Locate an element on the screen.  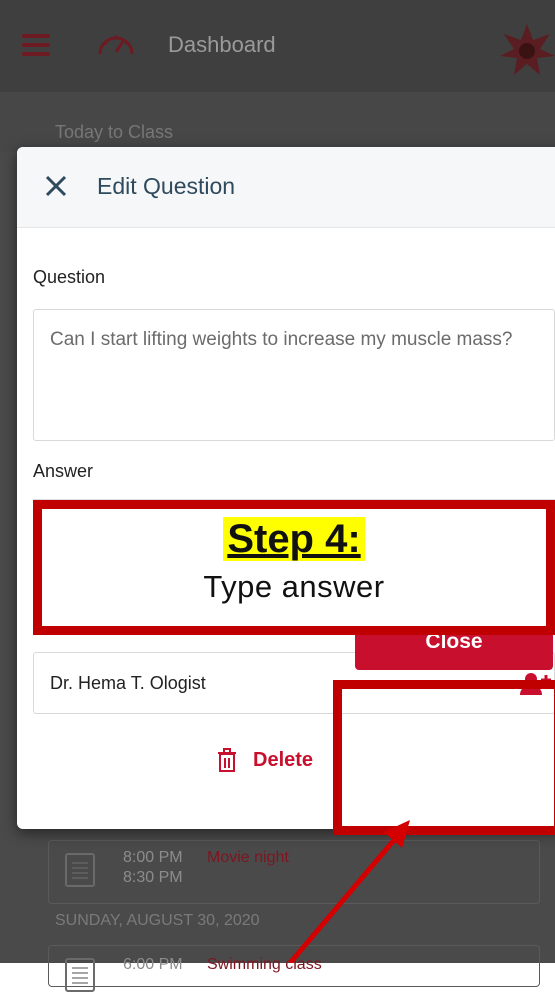
trash-icon is located at coordinates (227, 760).